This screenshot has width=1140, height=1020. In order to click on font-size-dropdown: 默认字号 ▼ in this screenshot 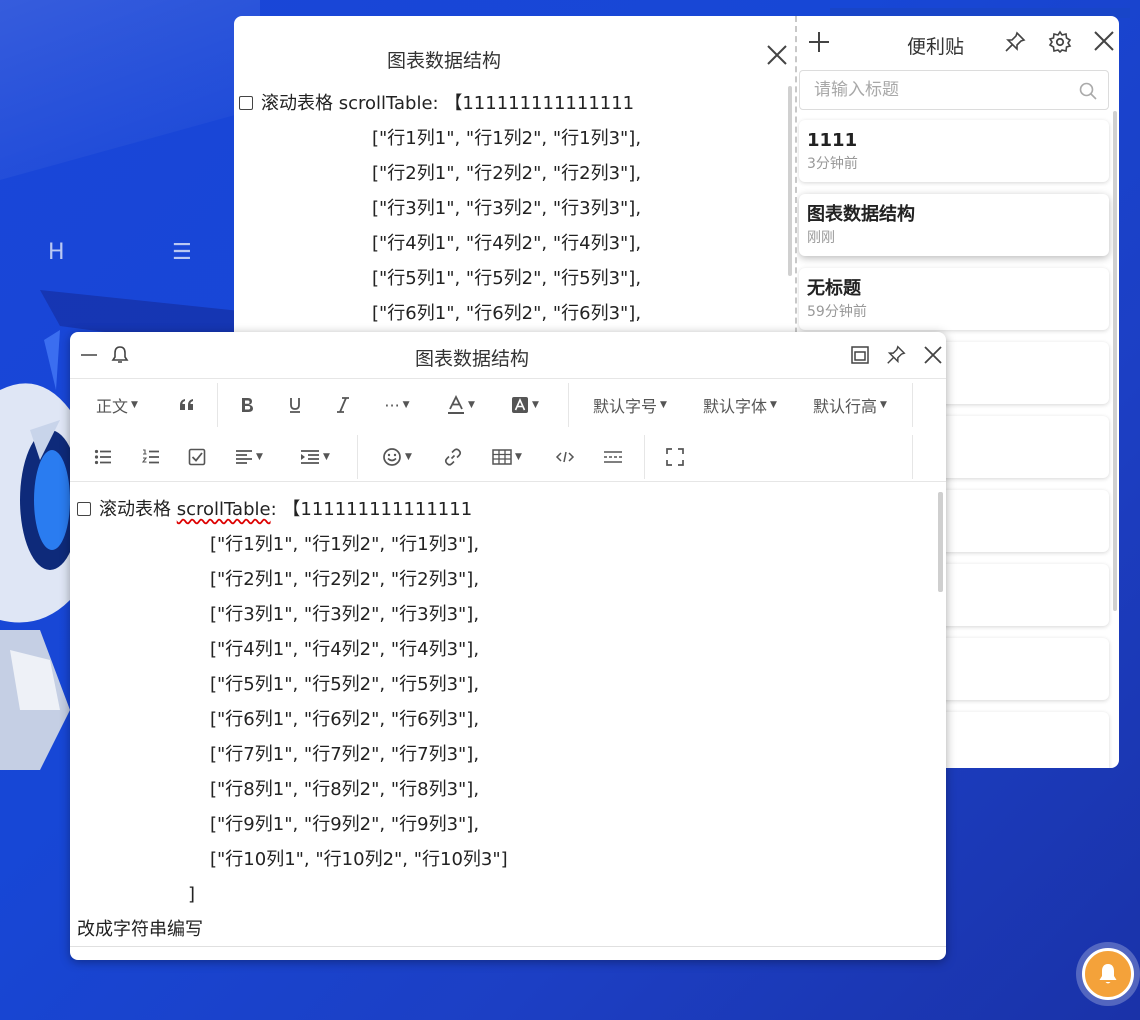, I will do `click(630, 405)`.